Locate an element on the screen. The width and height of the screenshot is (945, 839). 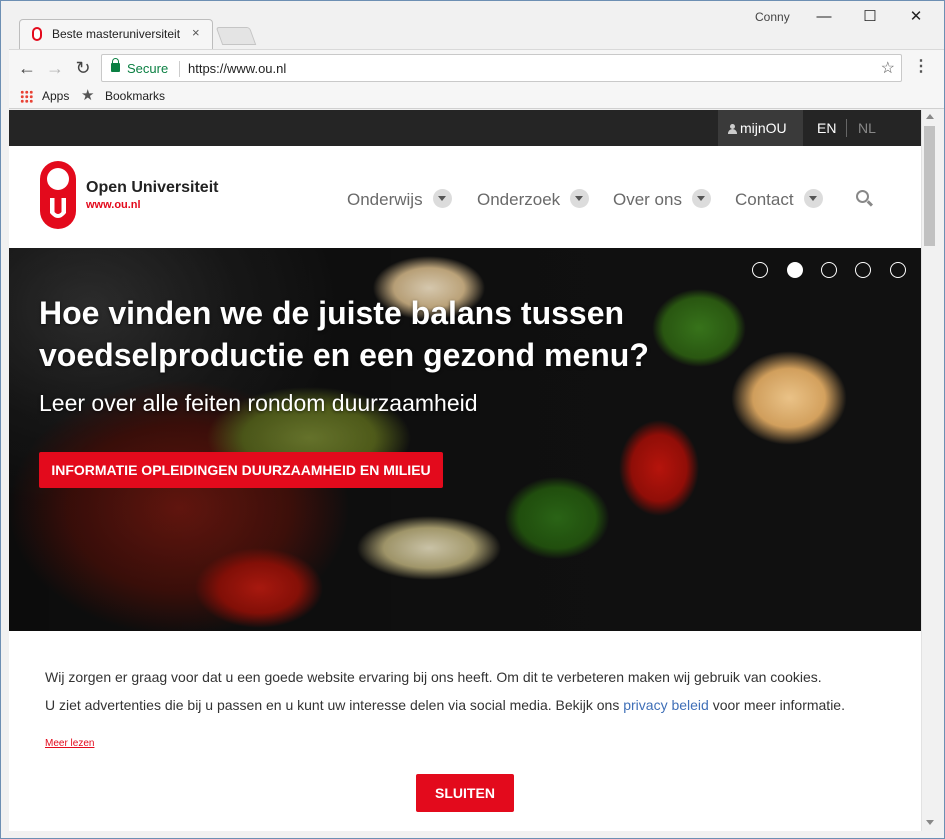
browser-menu-icon: ⋮ is located at coordinates (921, 66).